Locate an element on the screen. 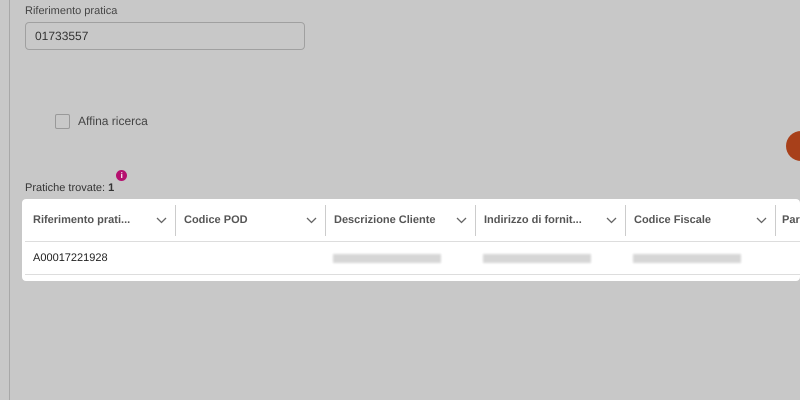 The width and height of the screenshot is (800, 400). checkbox is located at coordinates (62, 121).